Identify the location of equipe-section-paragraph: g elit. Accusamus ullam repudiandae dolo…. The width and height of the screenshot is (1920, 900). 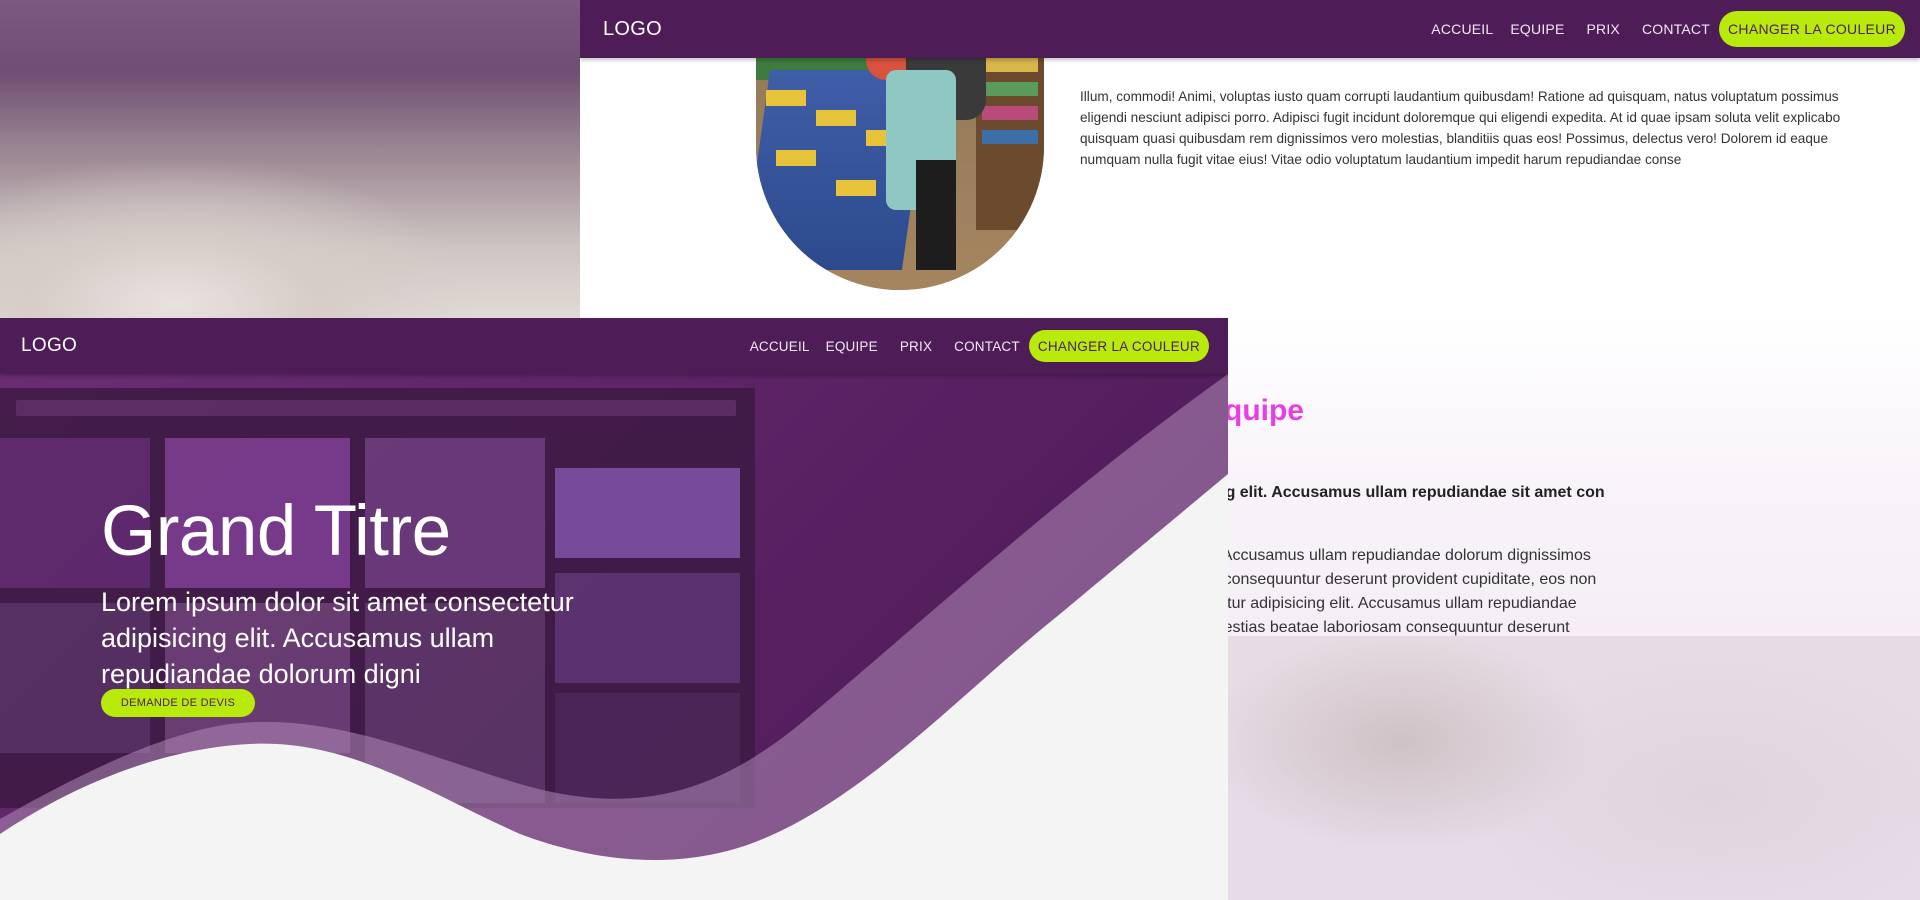
(1430, 592).